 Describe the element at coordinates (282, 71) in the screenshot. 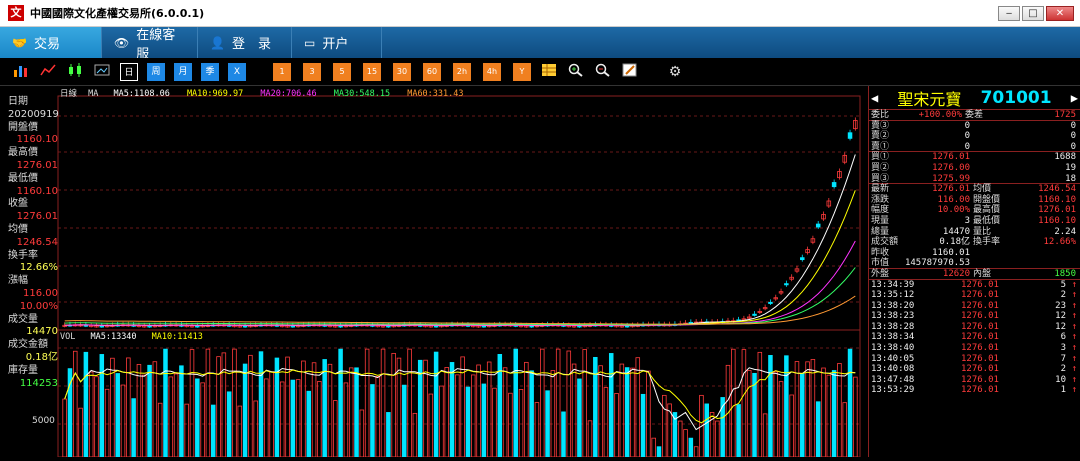

I see `min-1-button: 1` at that location.